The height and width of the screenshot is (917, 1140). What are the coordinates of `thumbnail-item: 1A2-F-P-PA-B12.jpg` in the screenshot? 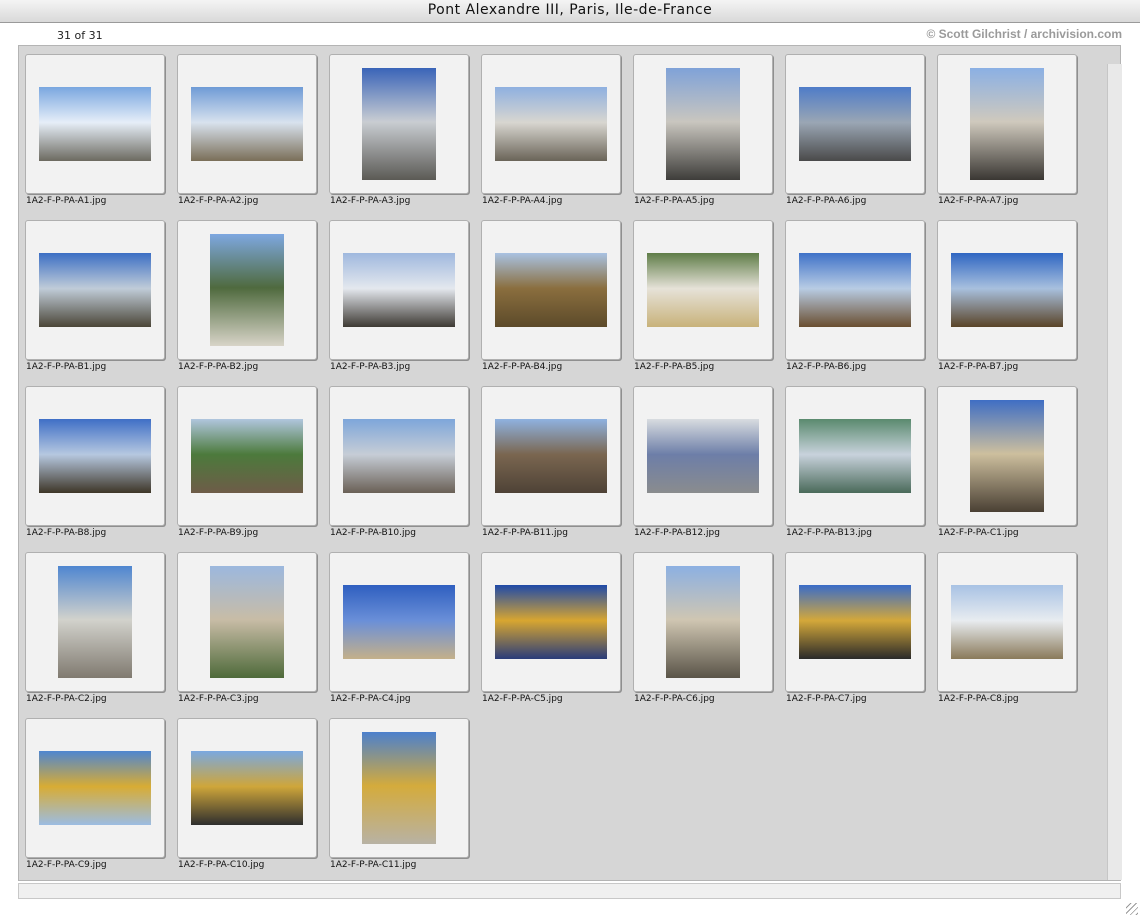 It's located at (703, 461).